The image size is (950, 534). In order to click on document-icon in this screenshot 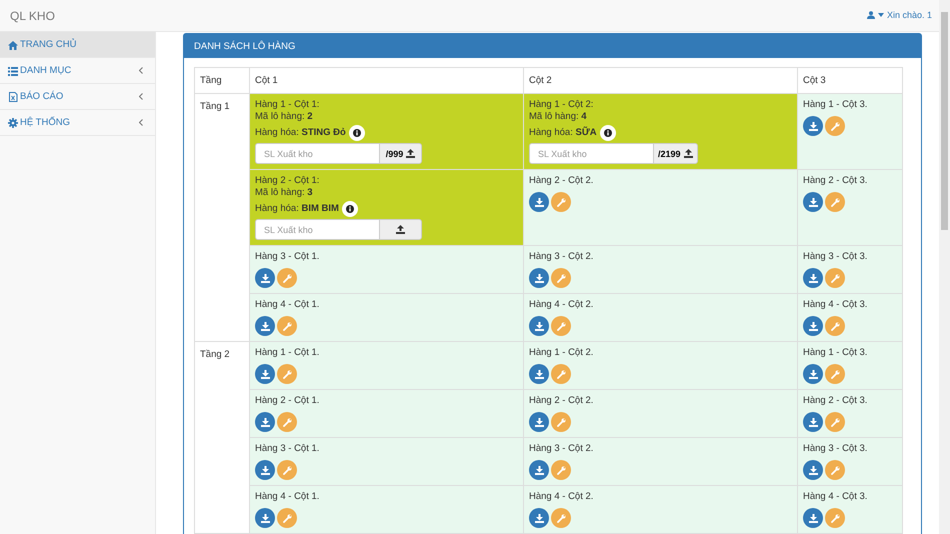, I will do `click(13, 97)`.